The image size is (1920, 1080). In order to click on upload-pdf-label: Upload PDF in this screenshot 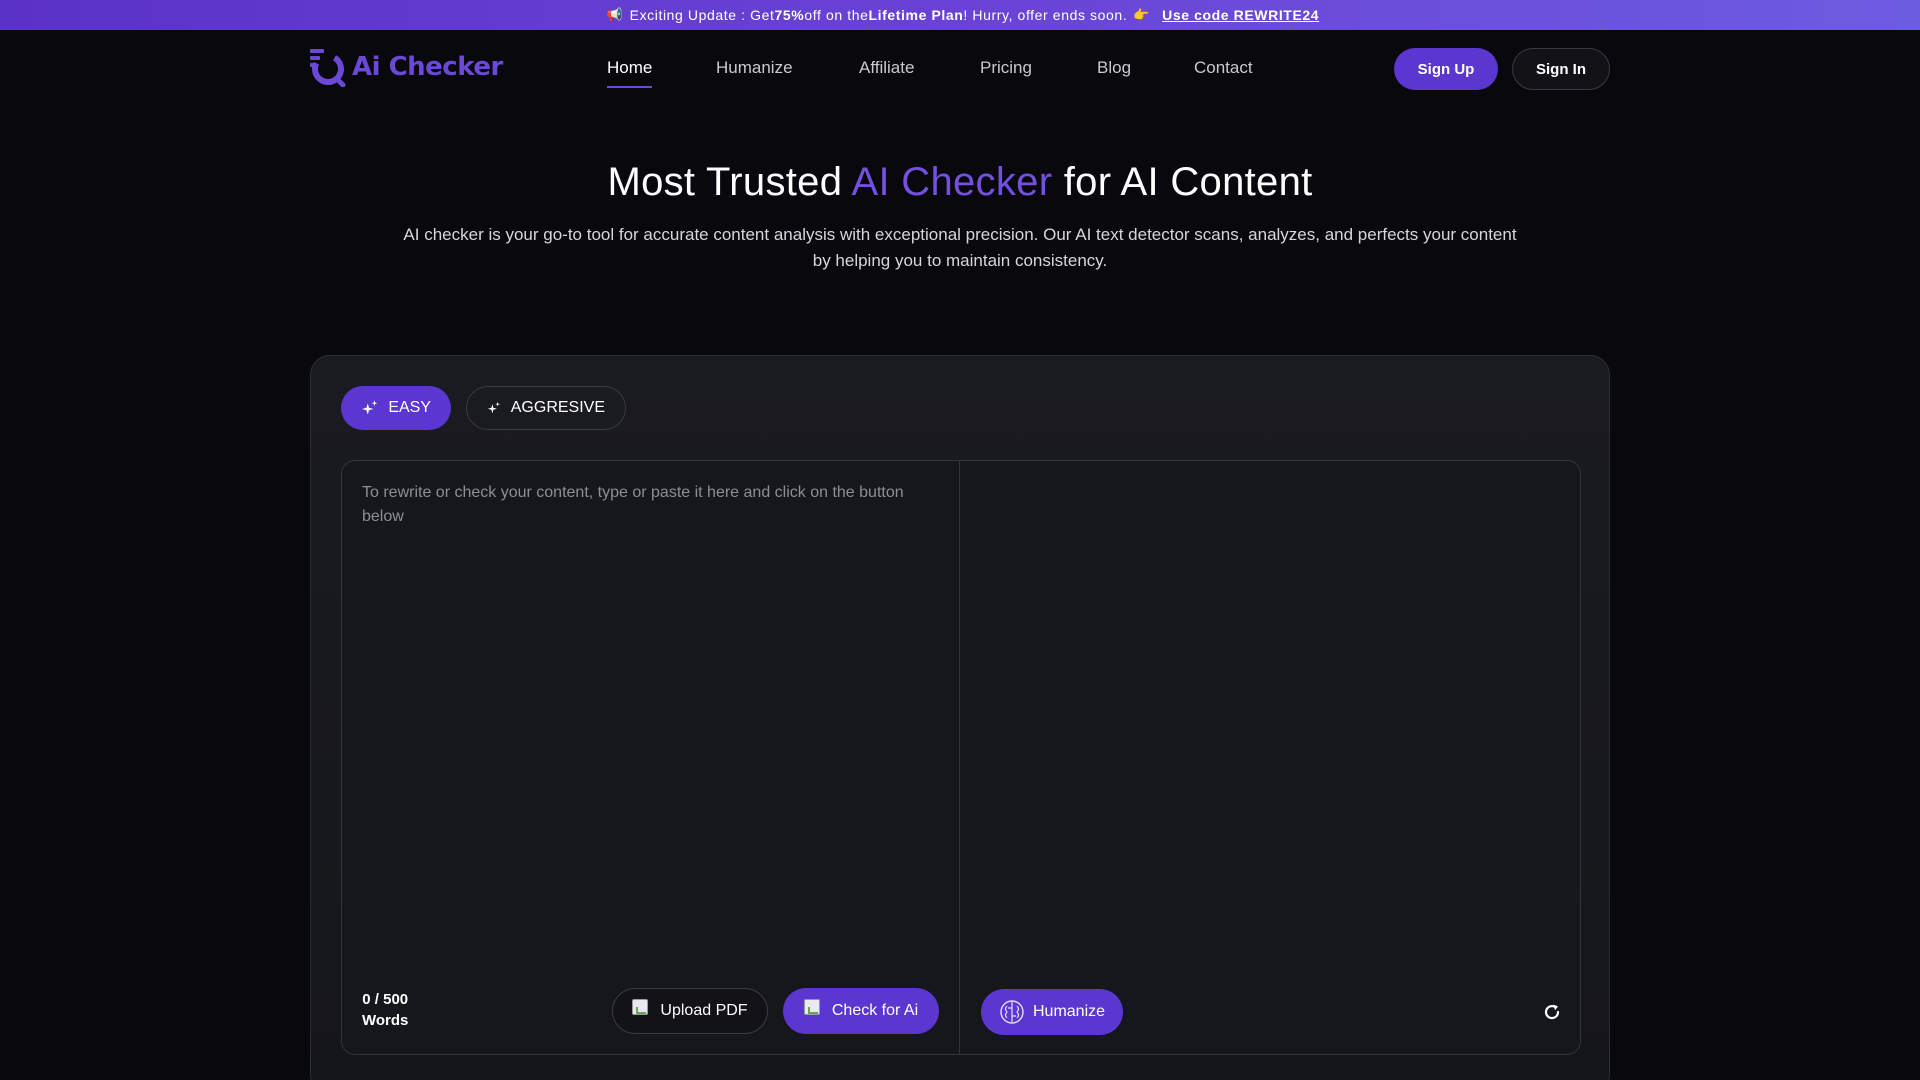, I will do `click(704, 1010)`.